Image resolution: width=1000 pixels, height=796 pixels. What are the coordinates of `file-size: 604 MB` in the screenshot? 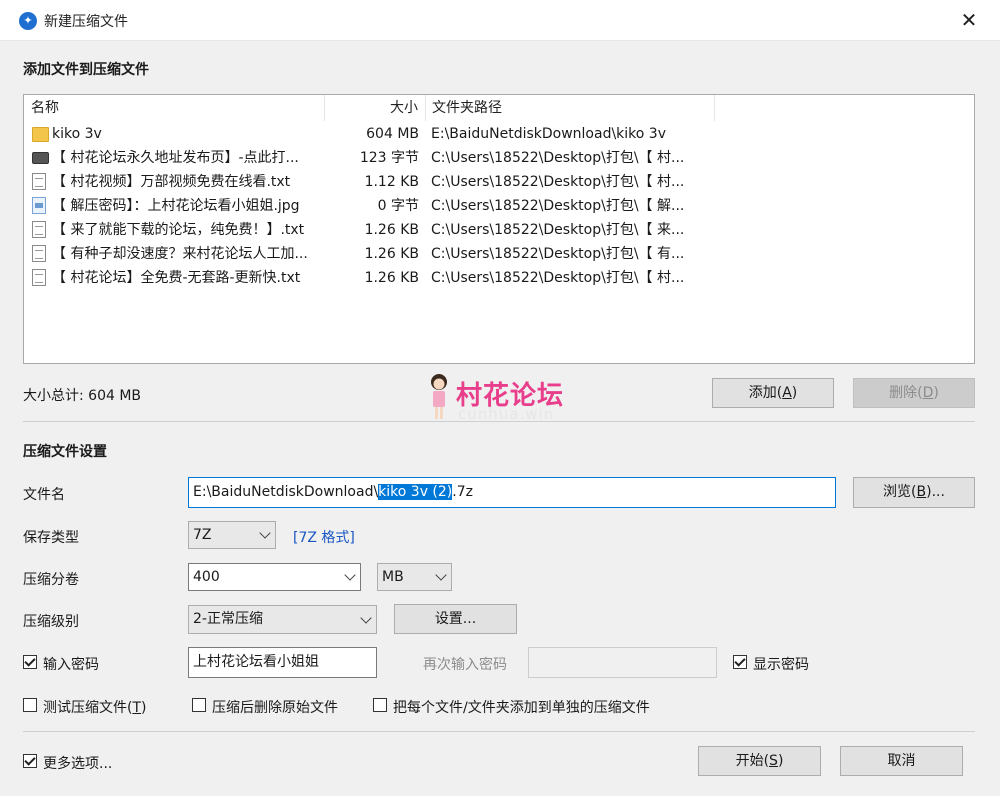 It's located at (392, 134).